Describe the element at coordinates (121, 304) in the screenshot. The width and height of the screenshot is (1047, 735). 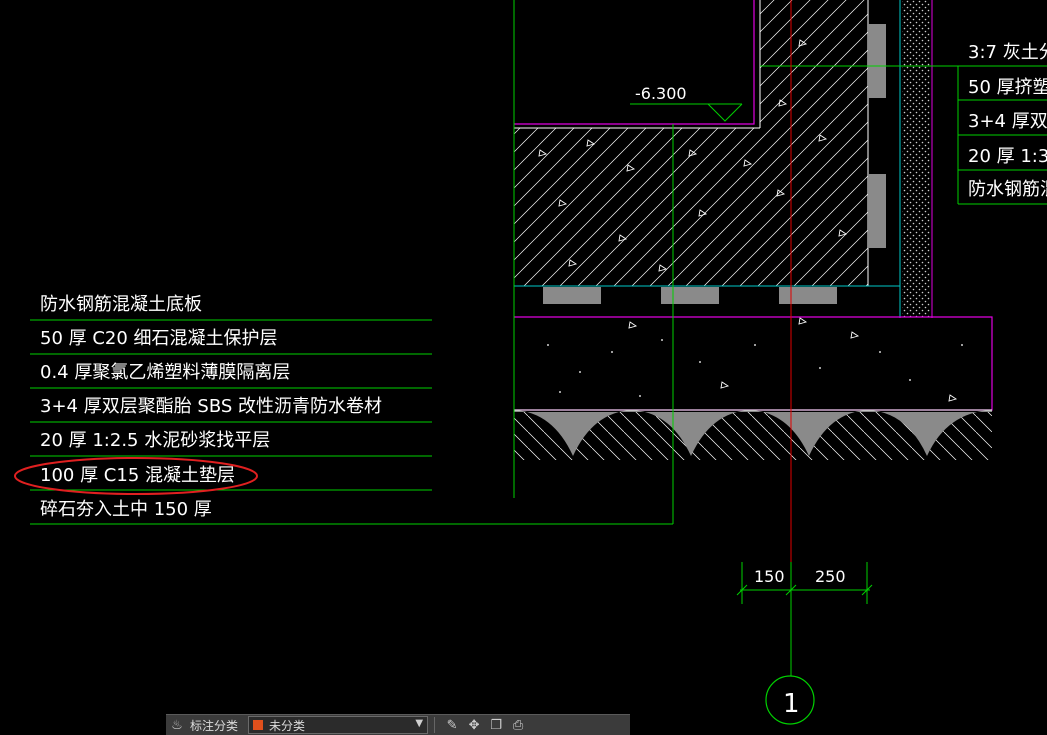
I see `layer-label-slab: 防水钢筋混凝土底板` at that location.